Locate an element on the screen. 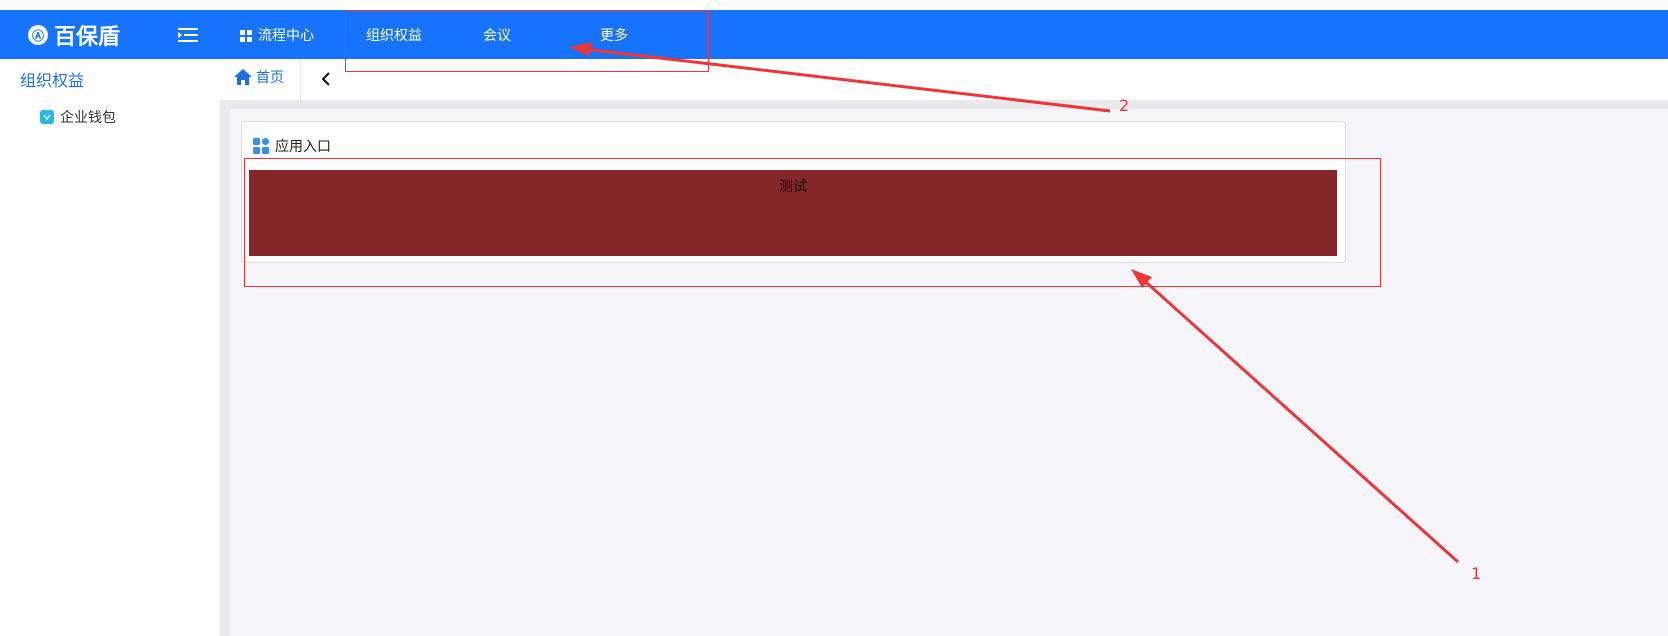 The width and height of the screenshot is (1668, 636). annotation-label-2: 2 is located at coordinates (1124, 105).